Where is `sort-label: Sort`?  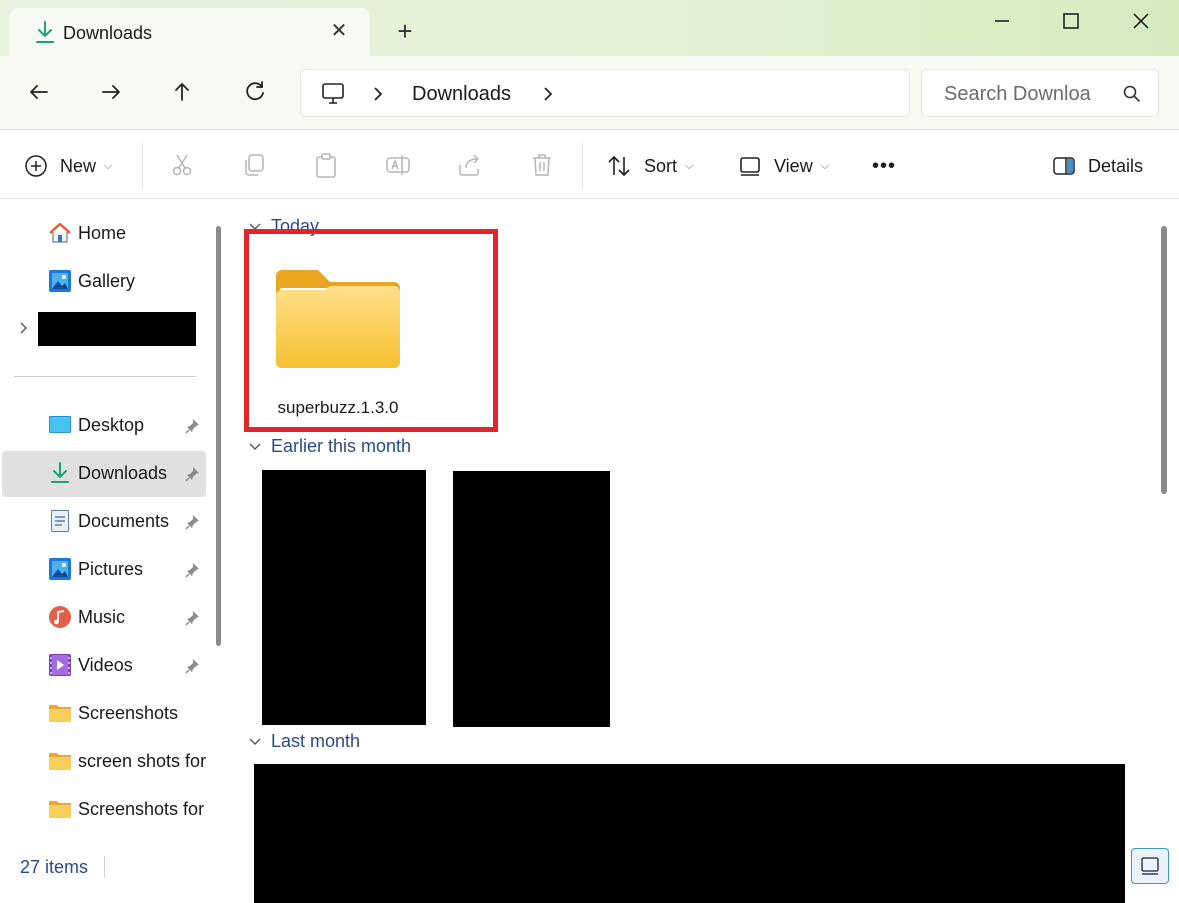 sort-label: Sort is located at coordinates (661, 165).